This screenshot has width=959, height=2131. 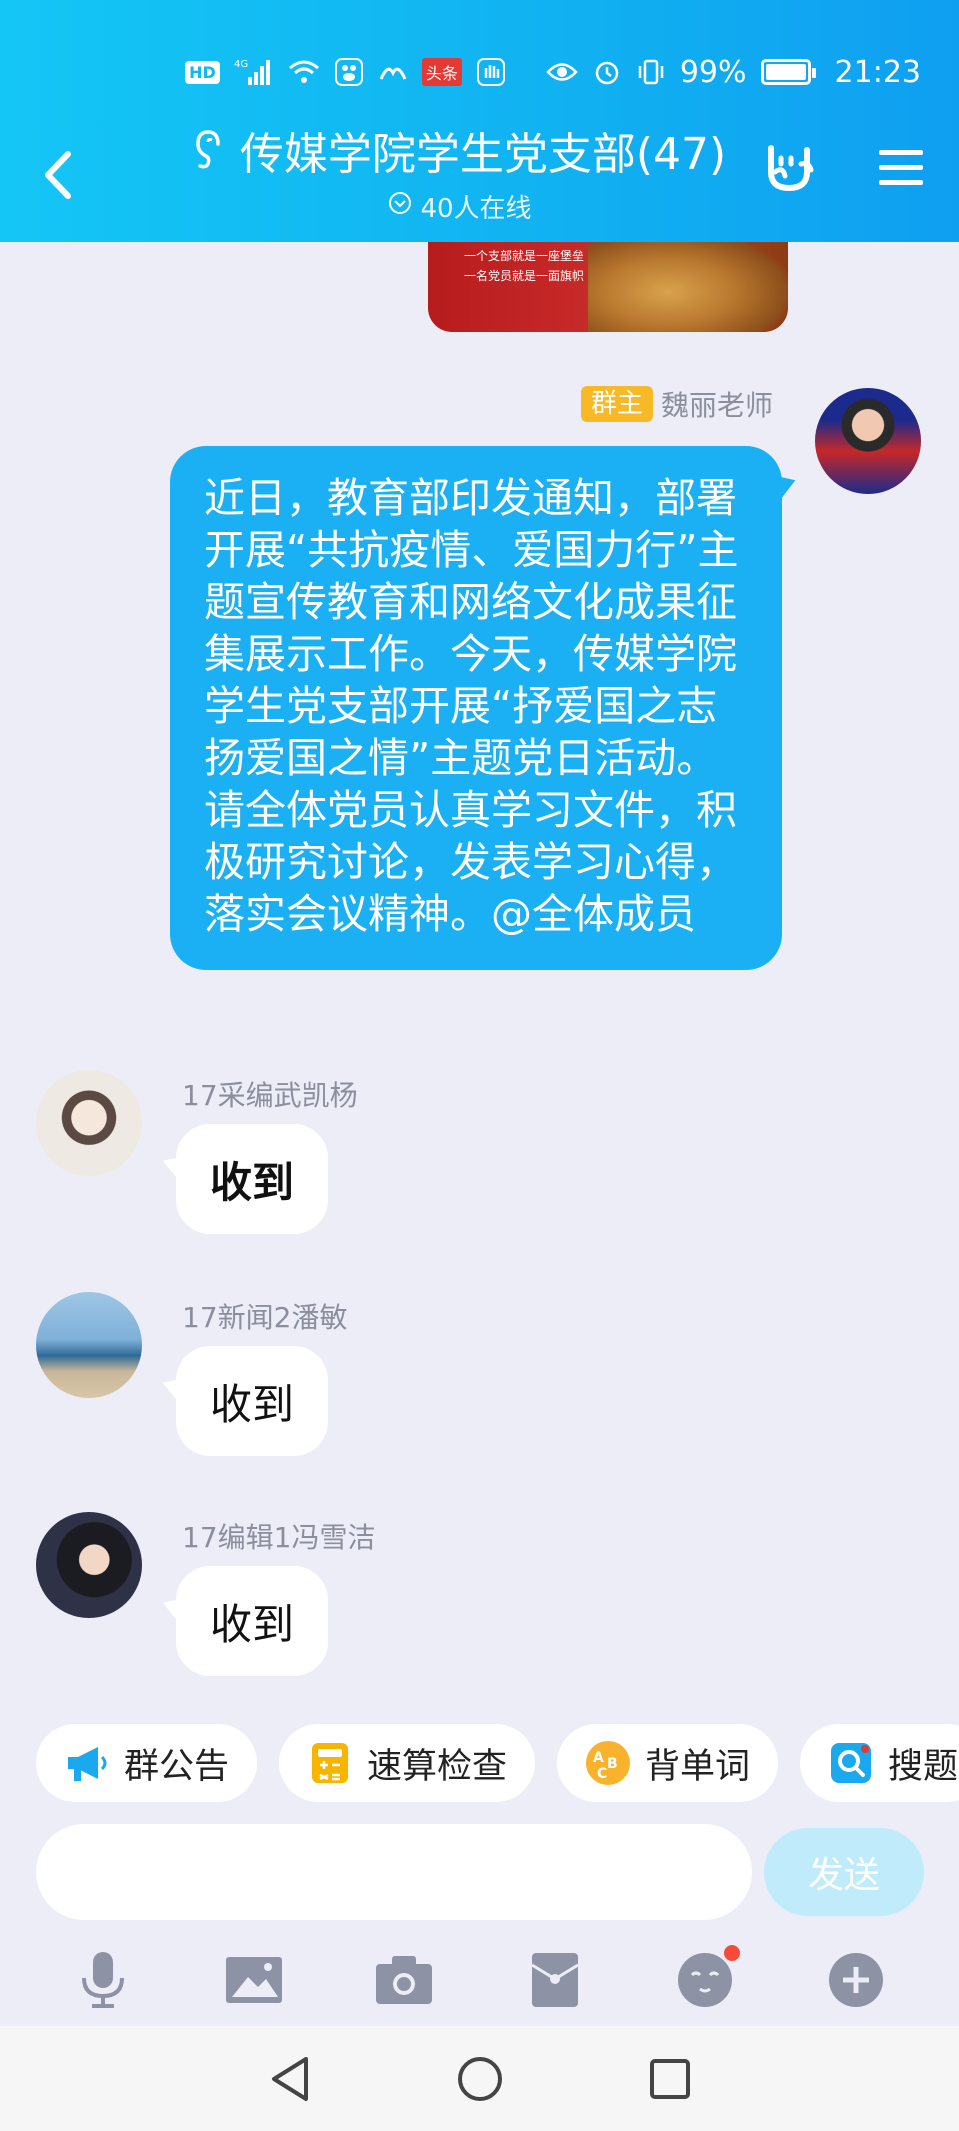 What do you see at coordinates (607, 72) in the screenshot?
I see `alarm-icon` at bounding box center [607, 72].